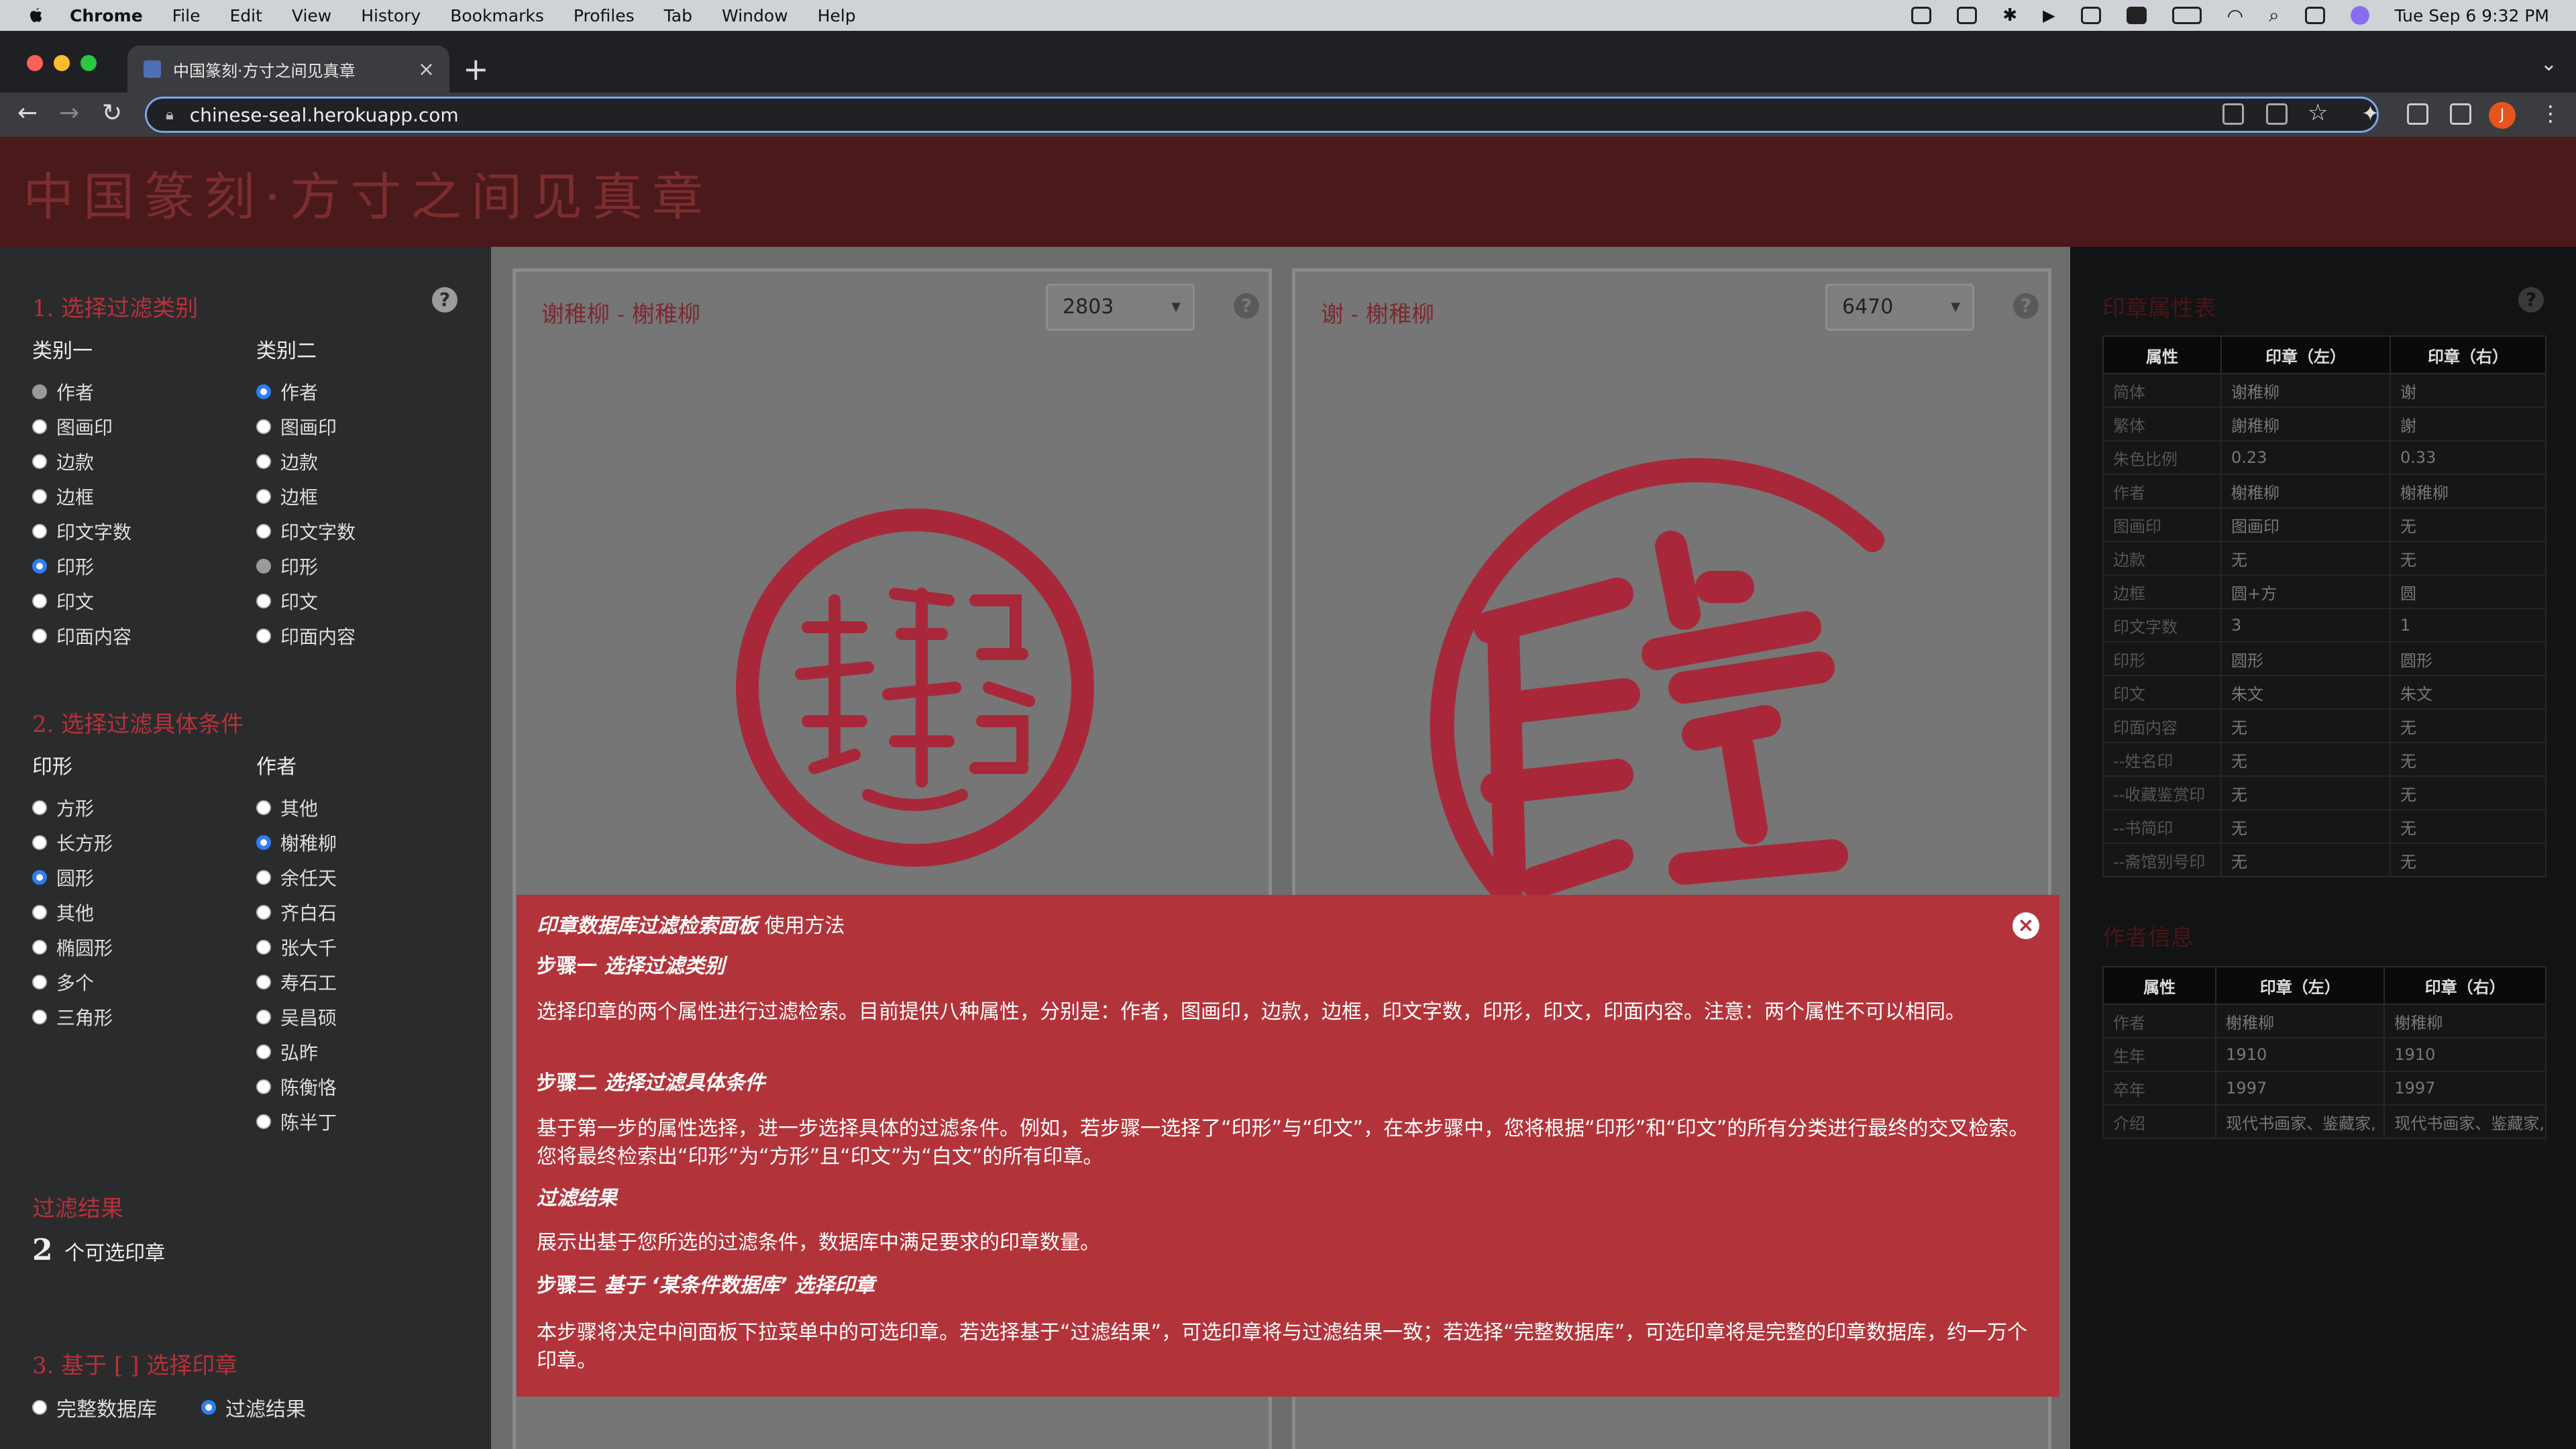 This screenshot has width=2576, height=1449. What do you see at coordinates (246, 15) in the screenshot?
I see `menu-edit: Edit` at bounding box center [246, 15].